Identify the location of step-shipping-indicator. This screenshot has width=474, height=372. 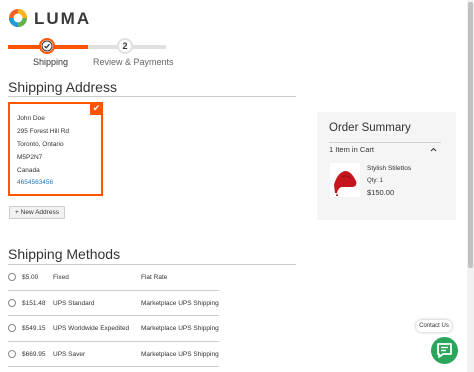
(47, 46).